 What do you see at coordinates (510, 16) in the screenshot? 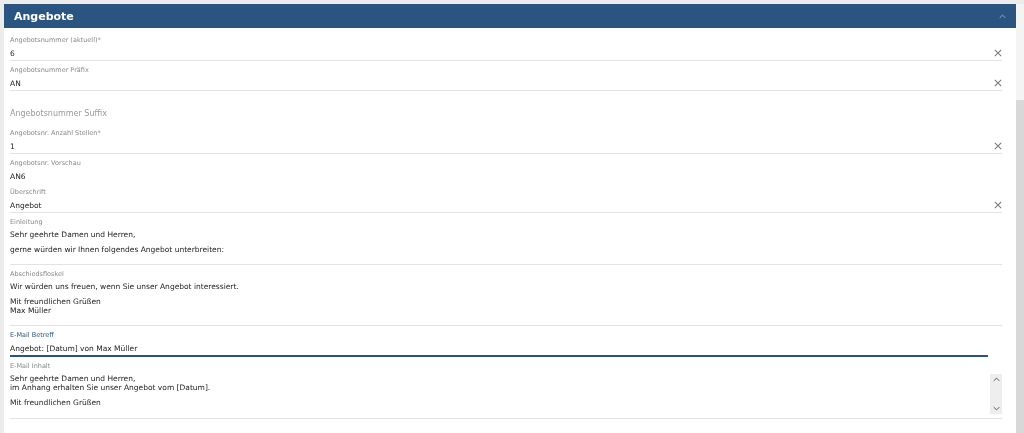
I see `panel-header: Angebote` at bounding box center [510, 16].